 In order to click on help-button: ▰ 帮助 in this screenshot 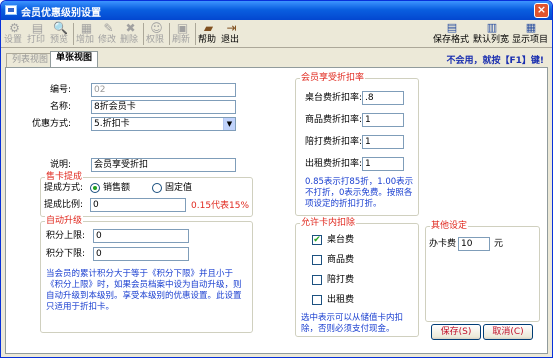, I will do `click(208, 34)`.